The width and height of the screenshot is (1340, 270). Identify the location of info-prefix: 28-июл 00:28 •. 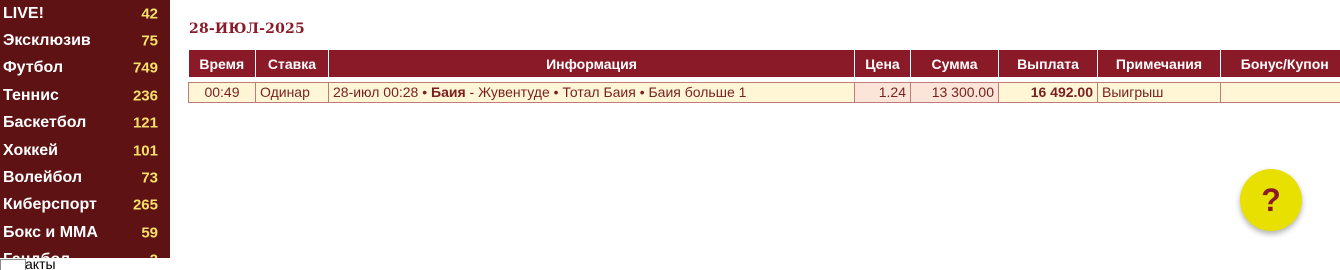
(382, 92).